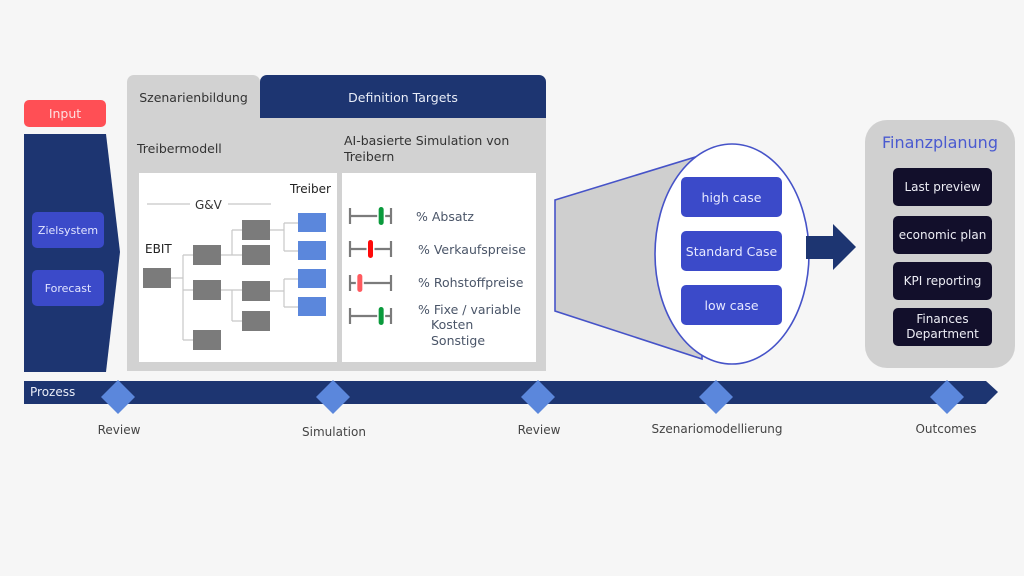 The height and width of the screenshot is (576, 1024). What do you see at coordinates (119, 430) in the screenshot?
I see `milestone-label-review-1: Review` at bounding box center [119, 430].